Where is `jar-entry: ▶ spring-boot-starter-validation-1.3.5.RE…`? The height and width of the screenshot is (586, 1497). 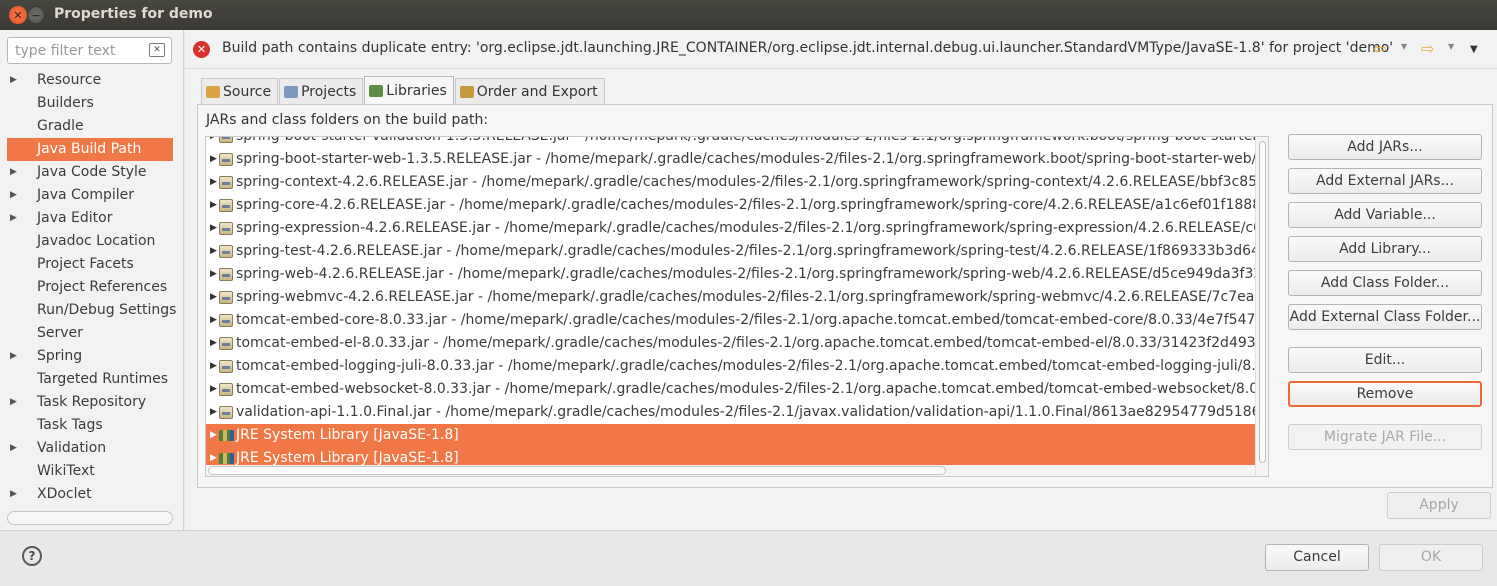 jar-entry: ▶ spring-boot-starter-validation-1.3.5.RE… is located at coordinates (731, 142).